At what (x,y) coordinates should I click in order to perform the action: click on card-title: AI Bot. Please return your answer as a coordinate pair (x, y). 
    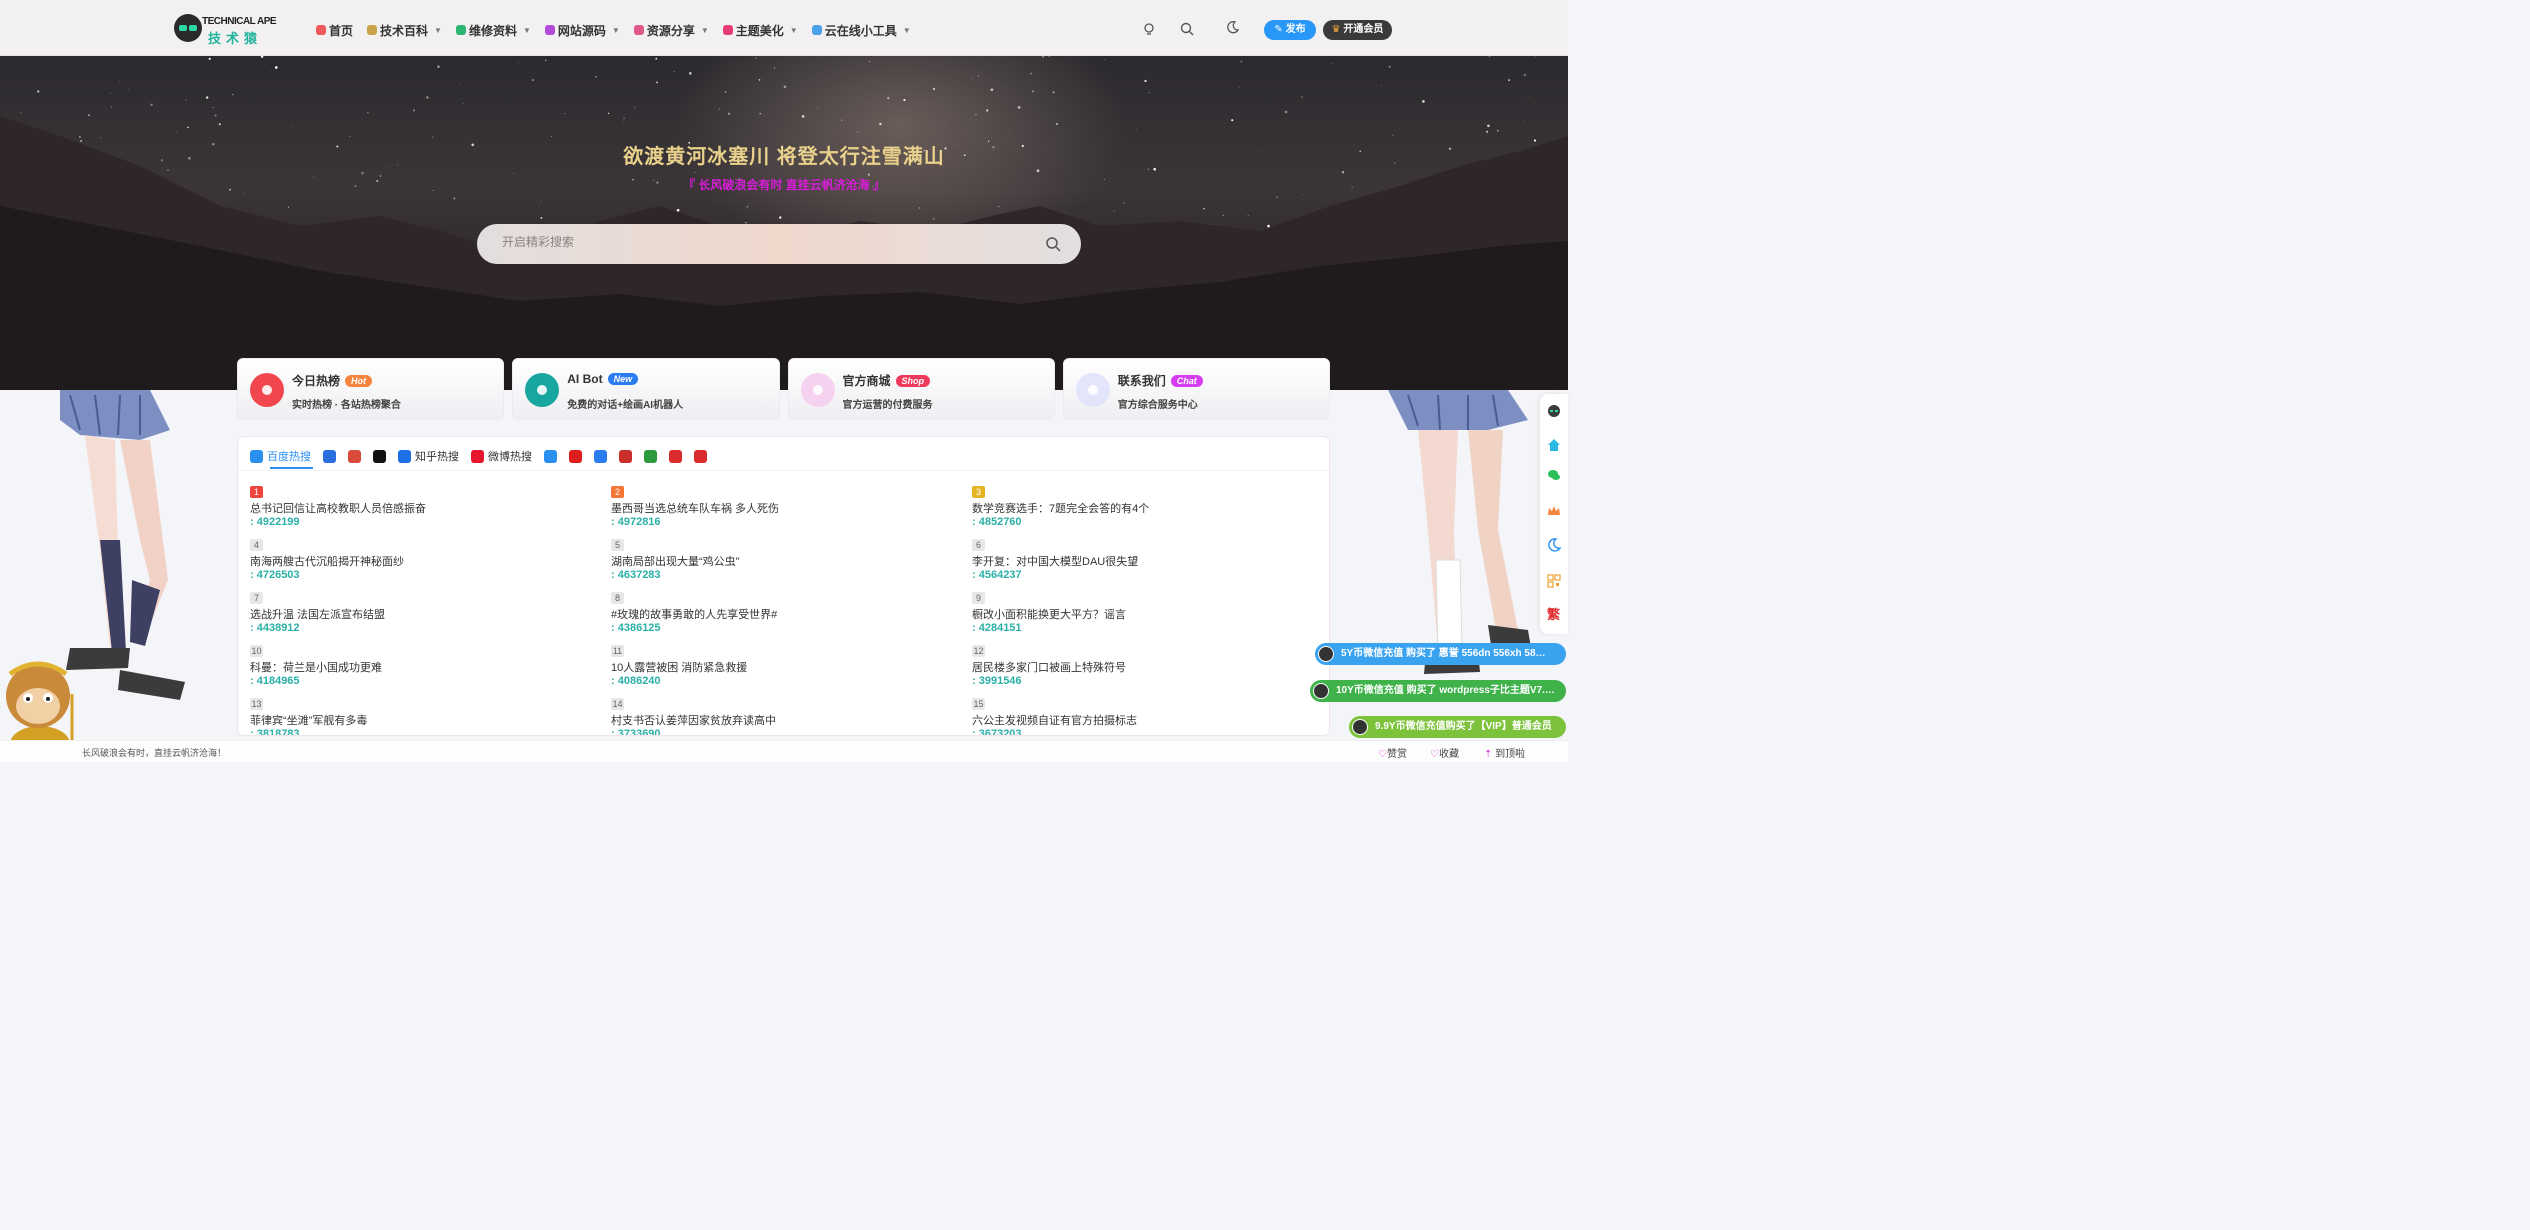
    Looking at the image, I should click on (585, 379).